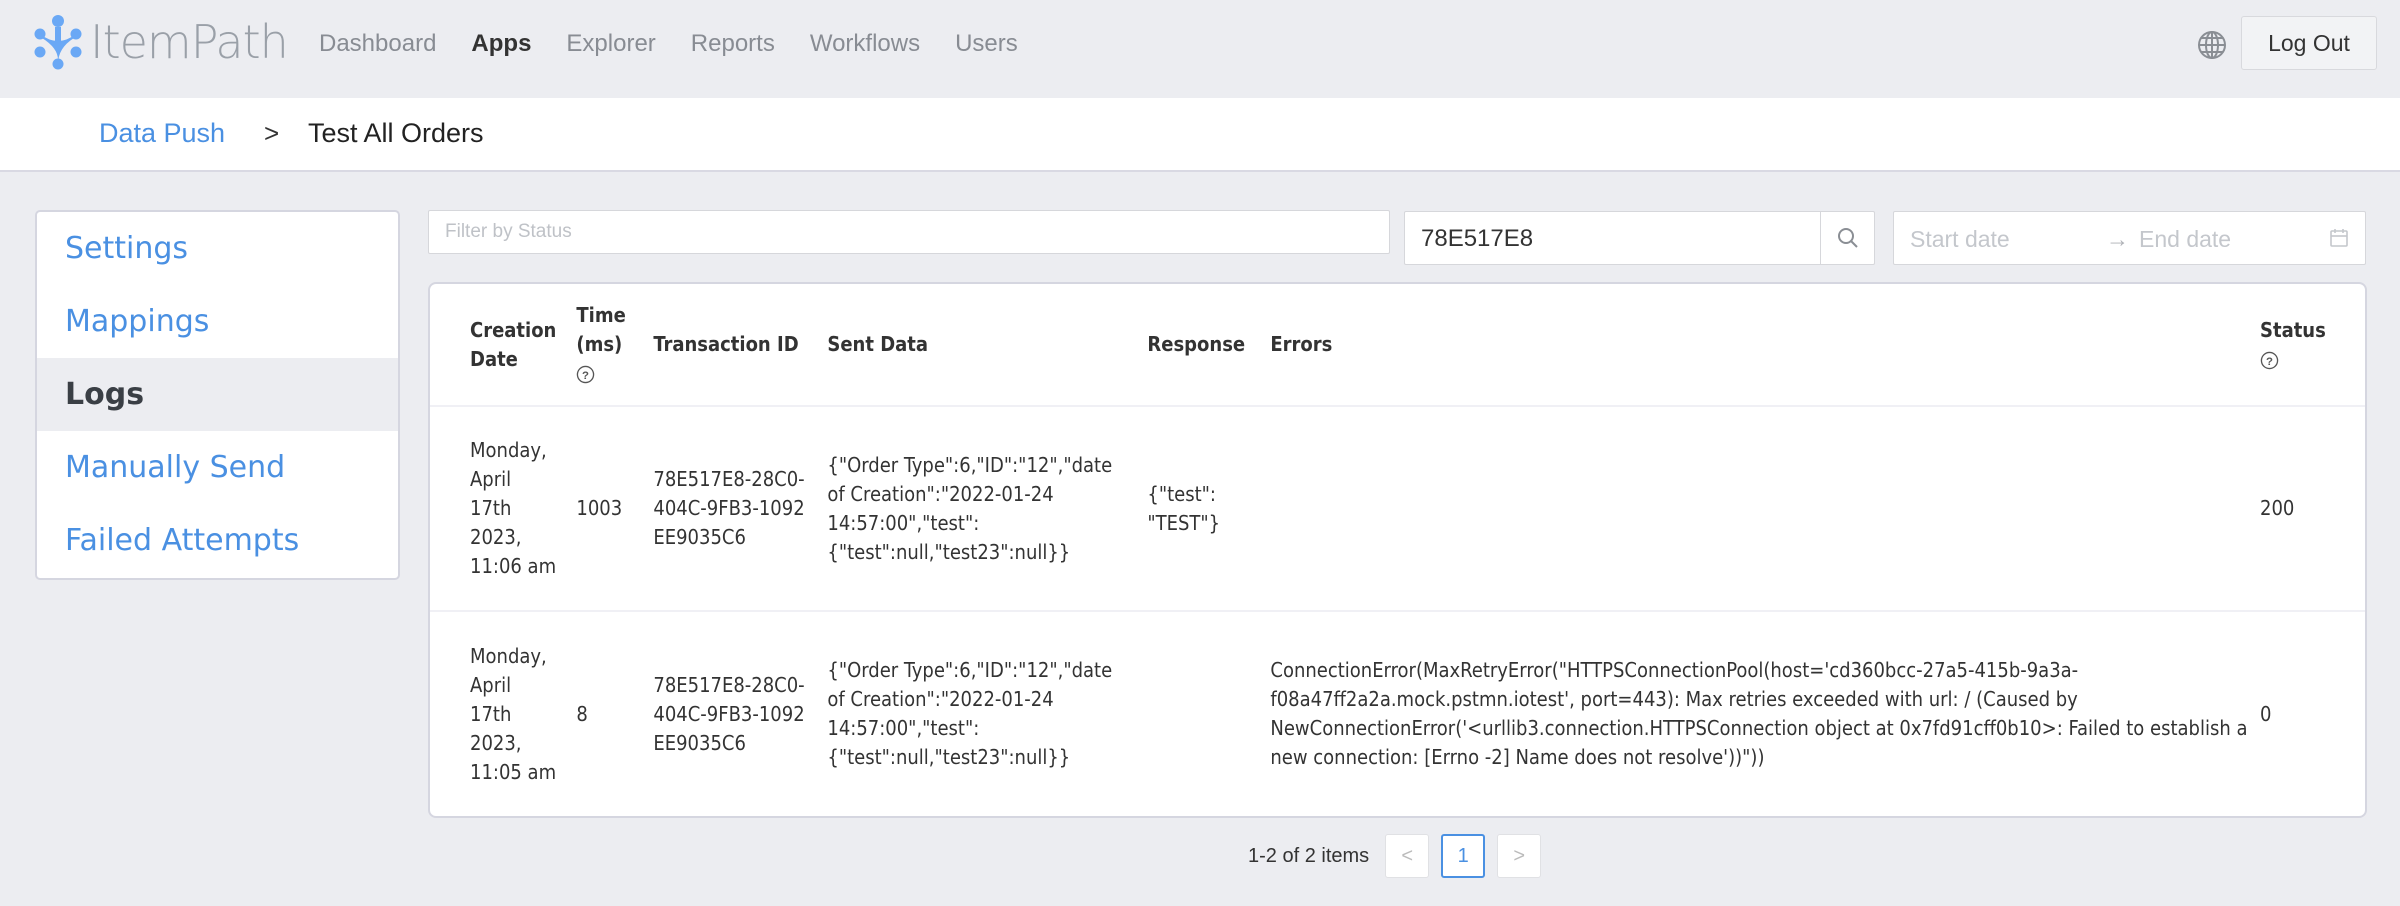 The image size is (2400, 906). Describe the element at coordinates (1463, 856) in the screenshot. I see `page-1-button: 1` at that location.